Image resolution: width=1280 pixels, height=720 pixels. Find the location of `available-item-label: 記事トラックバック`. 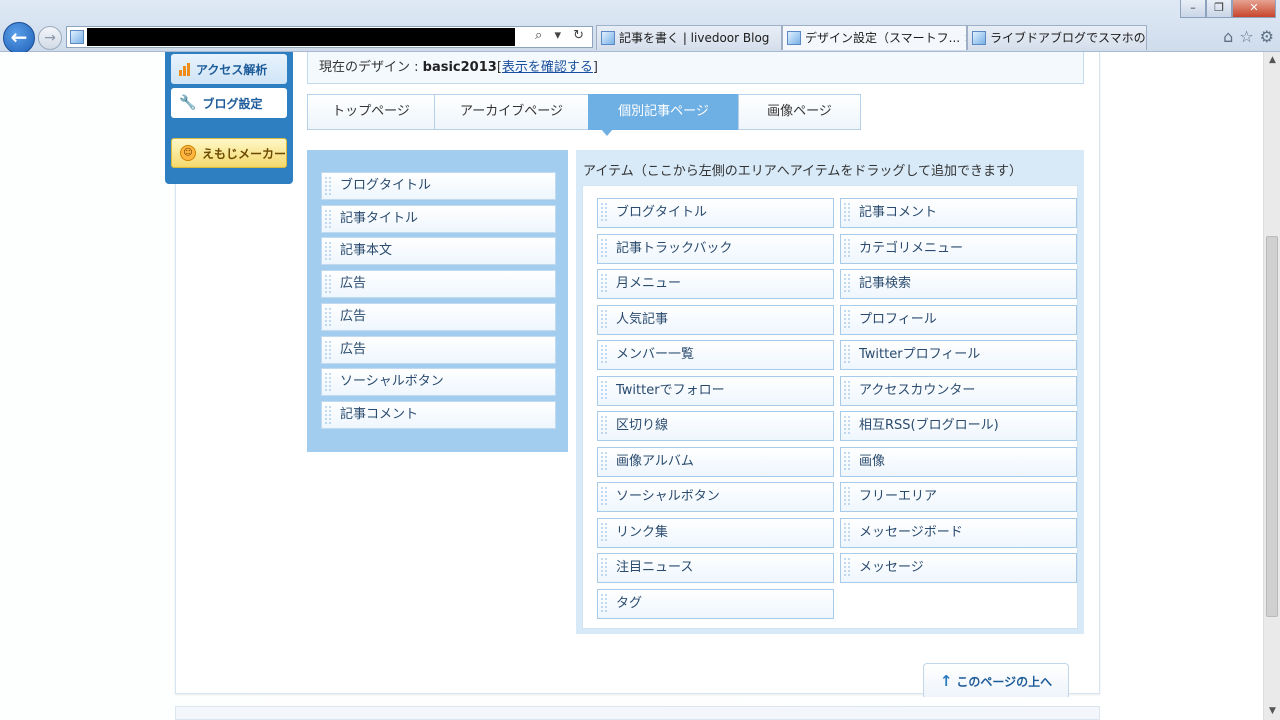

available-item-label: 記事トラックバック is located at coordinates (674, 248).